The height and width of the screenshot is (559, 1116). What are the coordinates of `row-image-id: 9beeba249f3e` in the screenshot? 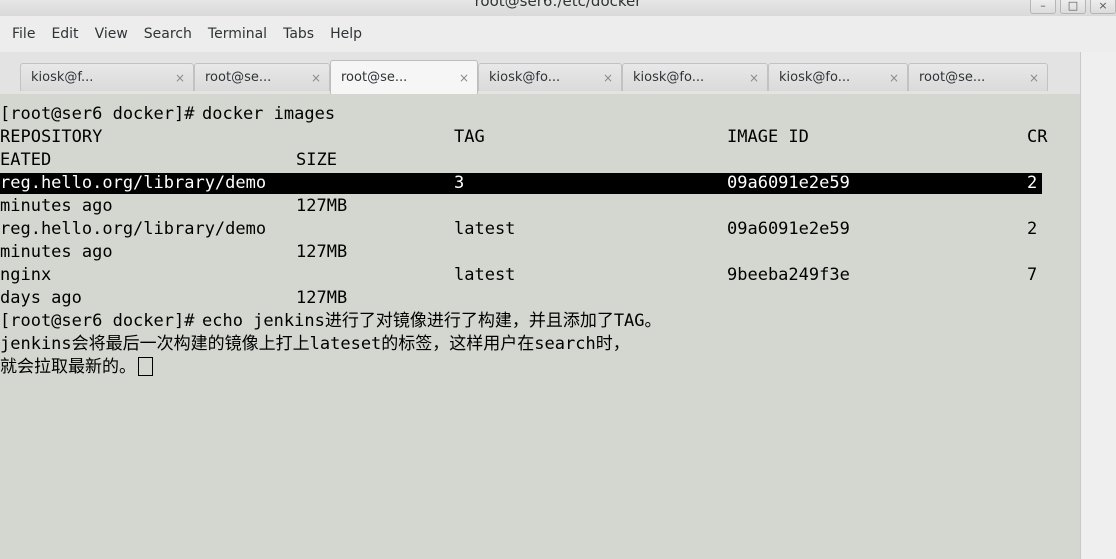 It's located at (788, 275).